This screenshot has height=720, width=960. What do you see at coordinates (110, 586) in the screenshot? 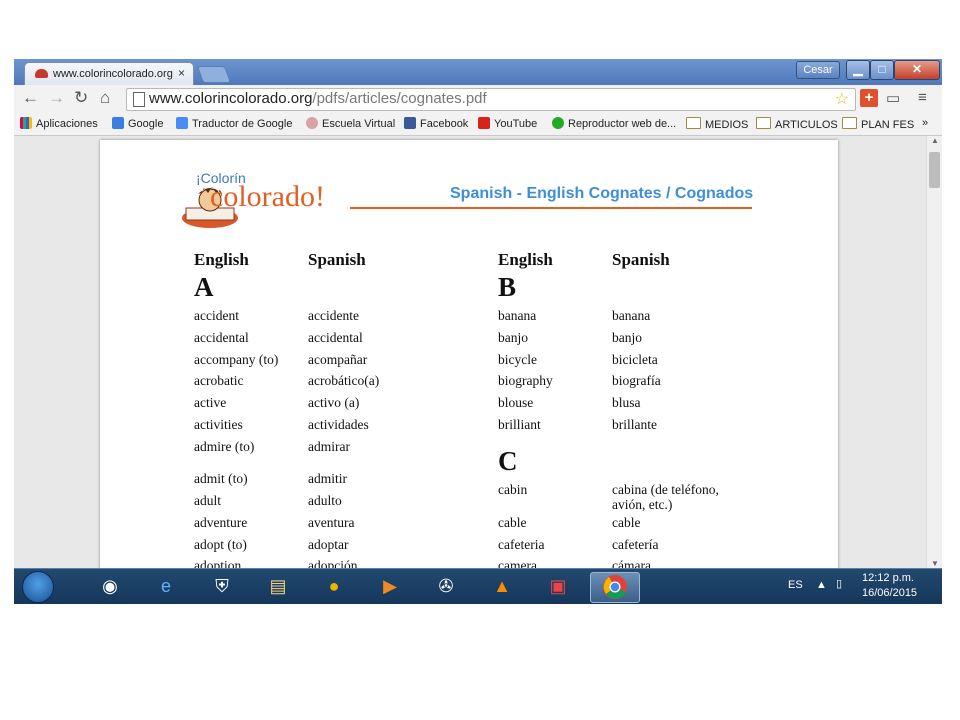
I see `webcam-app-icon: ◉` at bounding box center [110, 586].